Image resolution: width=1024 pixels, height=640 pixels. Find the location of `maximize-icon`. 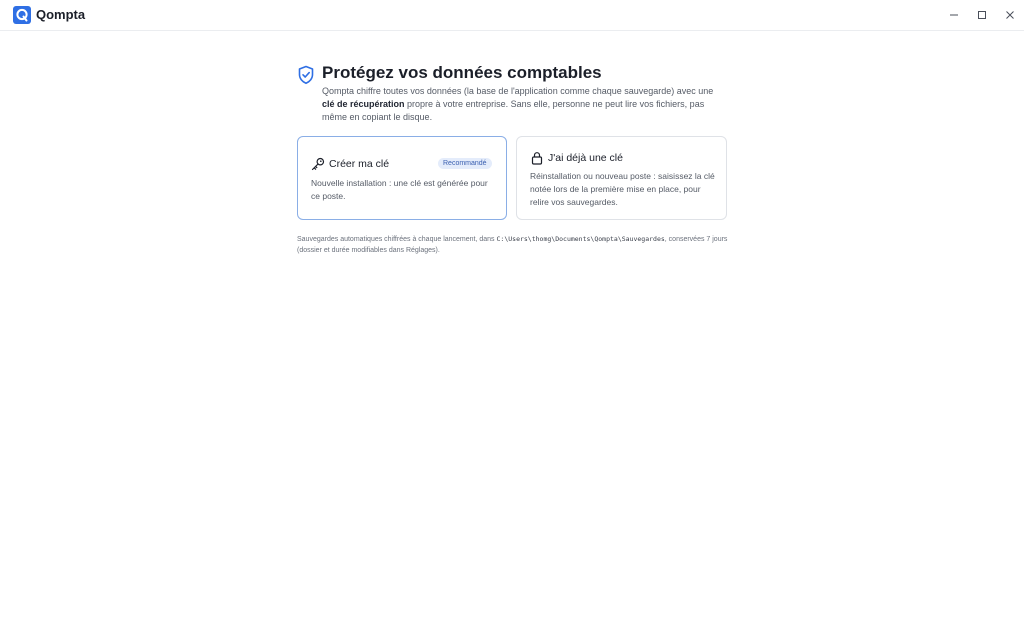

maximize-icon is located at coordinates (982, 15).